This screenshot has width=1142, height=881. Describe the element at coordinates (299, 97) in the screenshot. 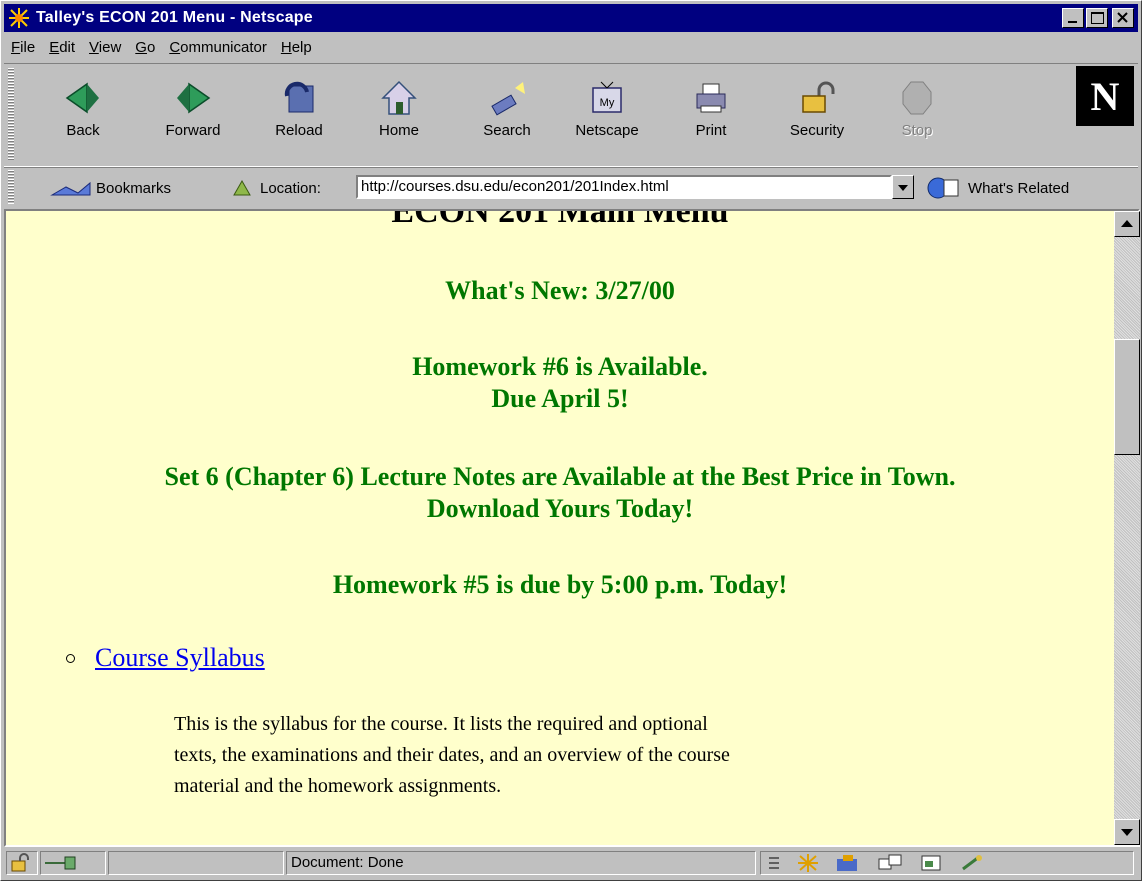

I see `reload-icon` at that location.